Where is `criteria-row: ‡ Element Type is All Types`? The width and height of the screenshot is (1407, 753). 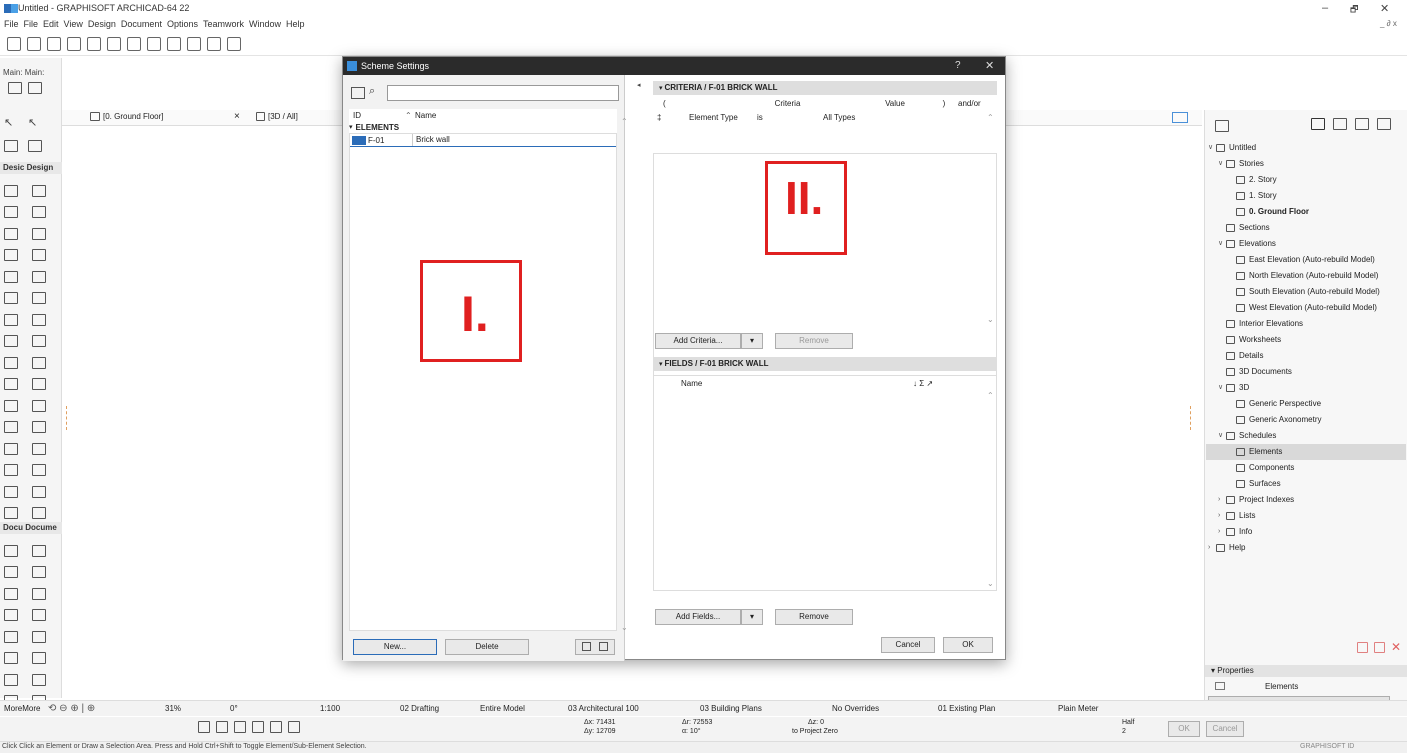 criteria-row: ‡ Element Type is All Types is located at coordinates (825, 117).